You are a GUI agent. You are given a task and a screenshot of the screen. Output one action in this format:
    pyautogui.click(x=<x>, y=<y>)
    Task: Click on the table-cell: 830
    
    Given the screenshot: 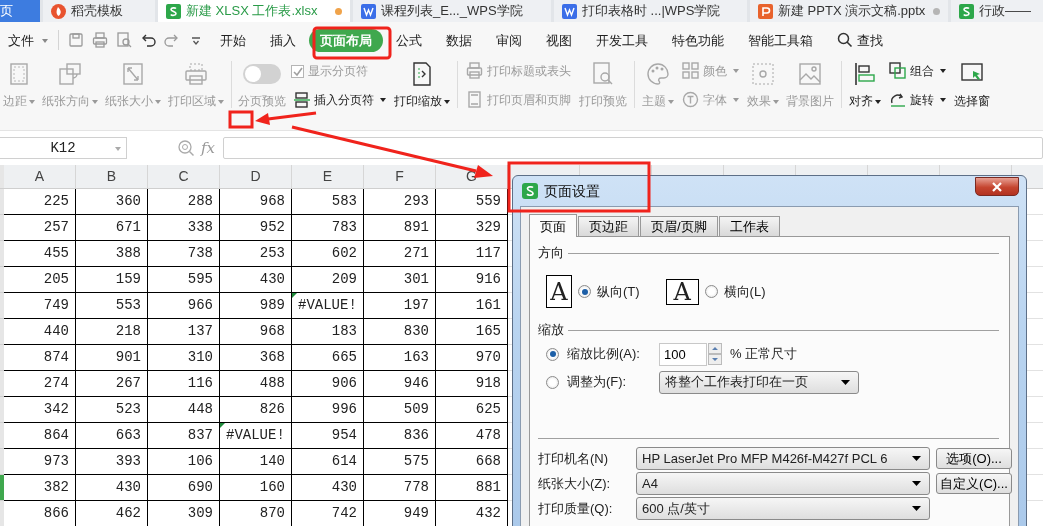 What is the action you would take?
    pyautogui.click(x=400, y=332)
    